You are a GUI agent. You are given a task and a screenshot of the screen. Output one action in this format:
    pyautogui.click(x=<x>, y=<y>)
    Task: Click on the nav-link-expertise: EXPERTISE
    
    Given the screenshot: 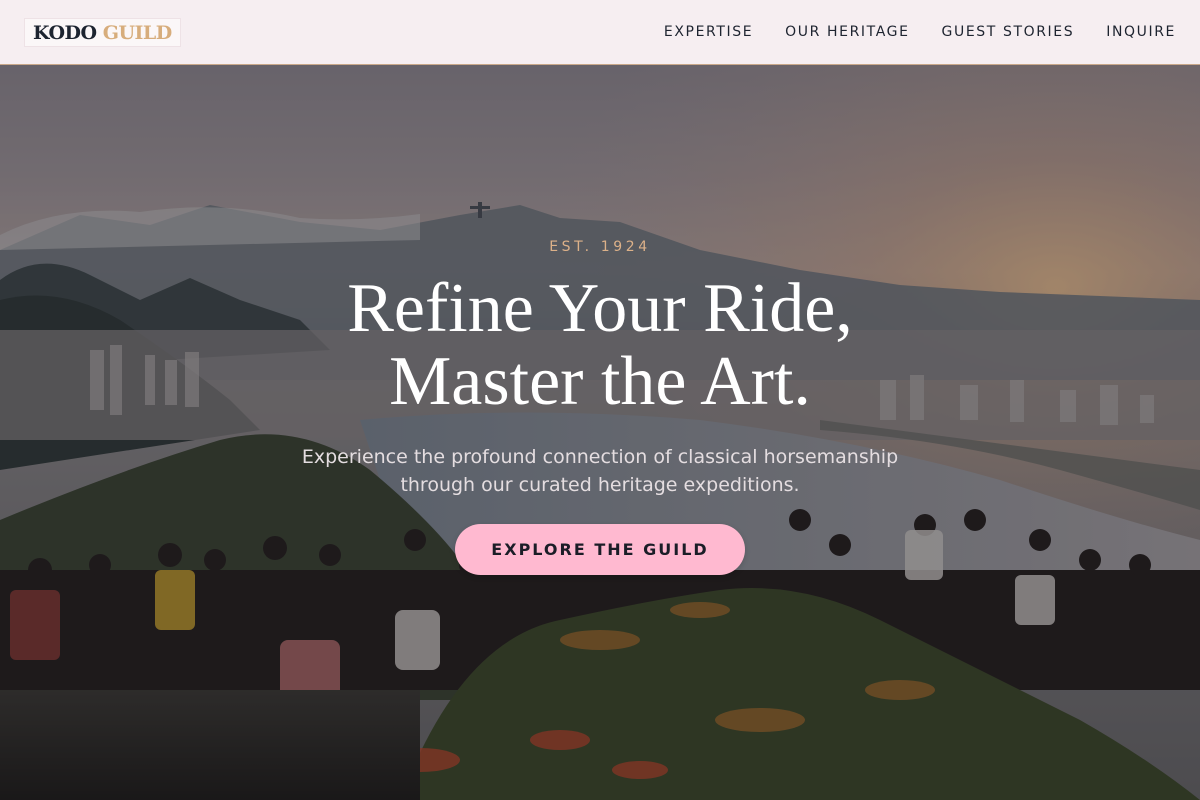 What is the action you would take?
    pyautogui.click(x=708, y=32)
    